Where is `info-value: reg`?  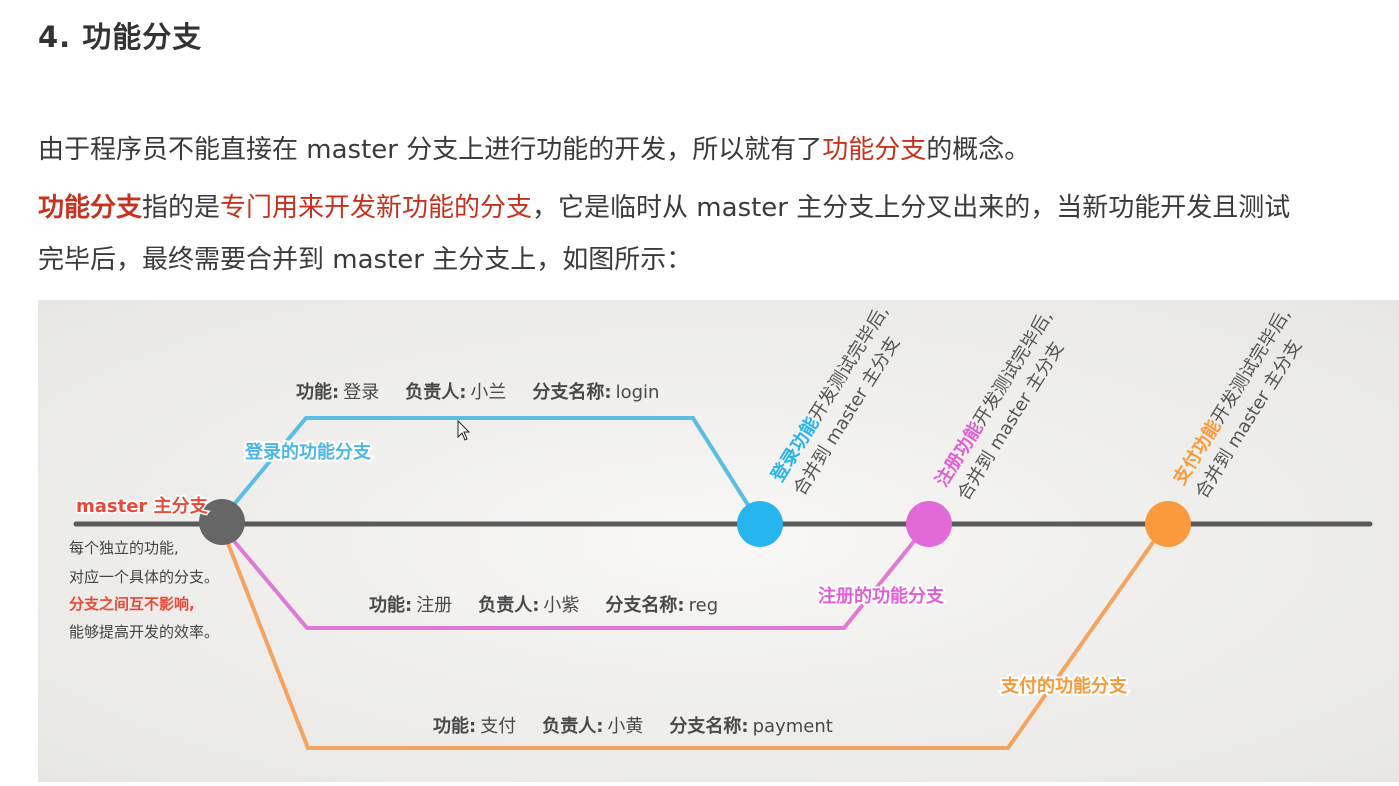
info-value: reg is located at coordinates (704, 605).